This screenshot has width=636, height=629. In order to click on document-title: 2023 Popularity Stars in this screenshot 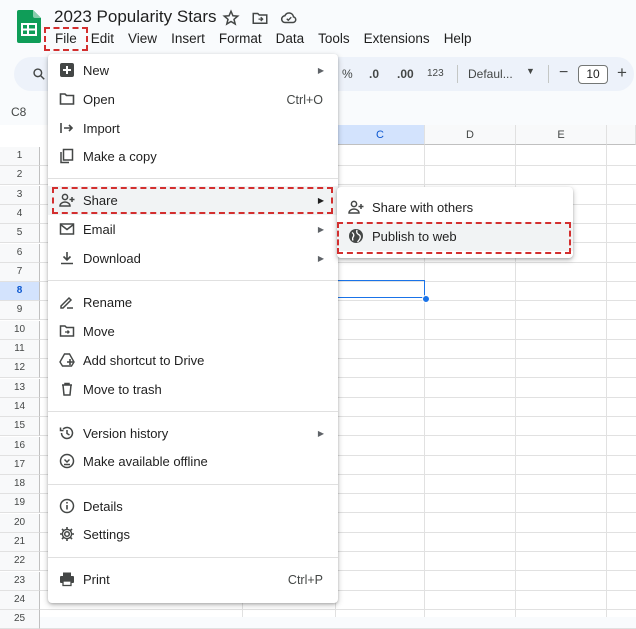, I will do `click(135, 17)`.